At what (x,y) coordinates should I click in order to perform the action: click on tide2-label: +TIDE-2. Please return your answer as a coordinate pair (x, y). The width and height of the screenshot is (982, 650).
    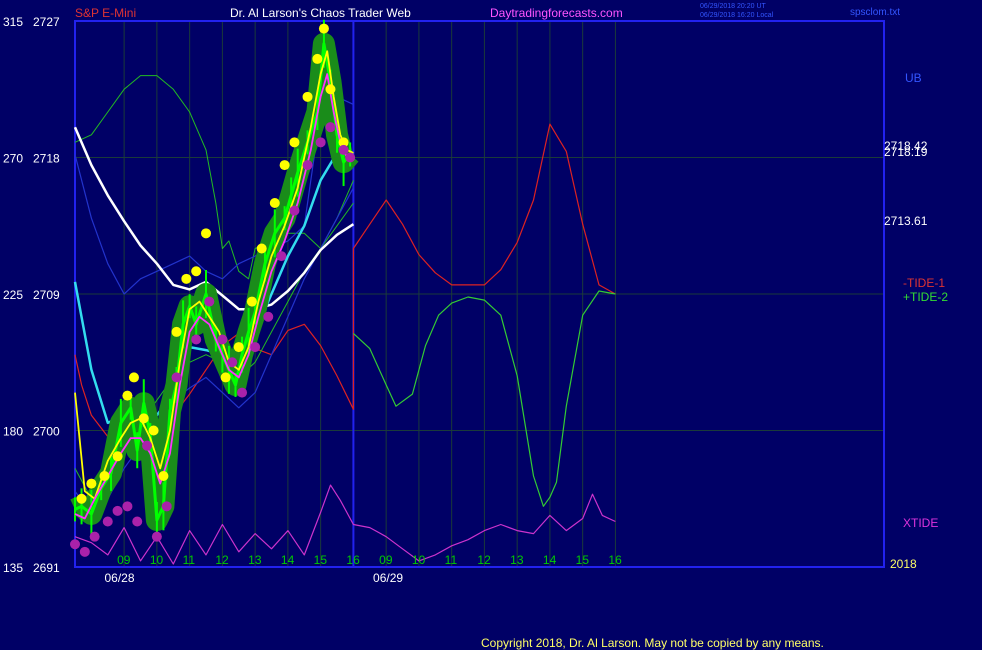
    Looking at the image, I should click on (925, 297).